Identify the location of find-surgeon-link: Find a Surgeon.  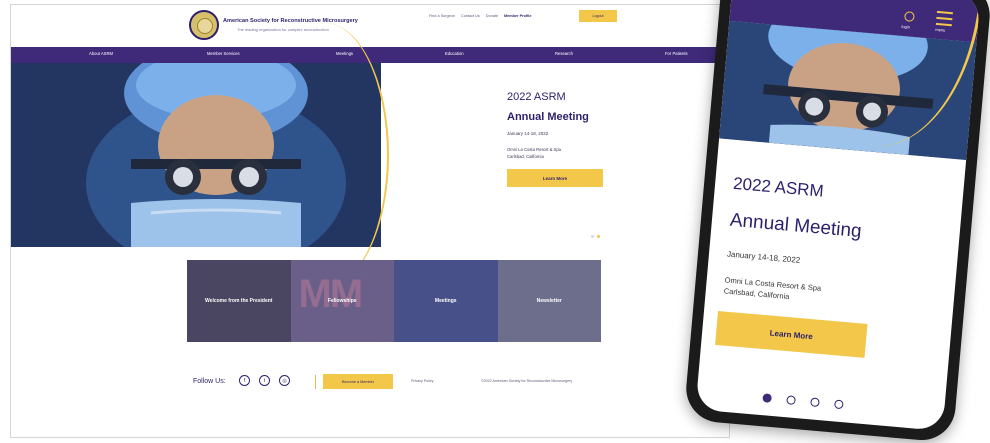
(442, 16).